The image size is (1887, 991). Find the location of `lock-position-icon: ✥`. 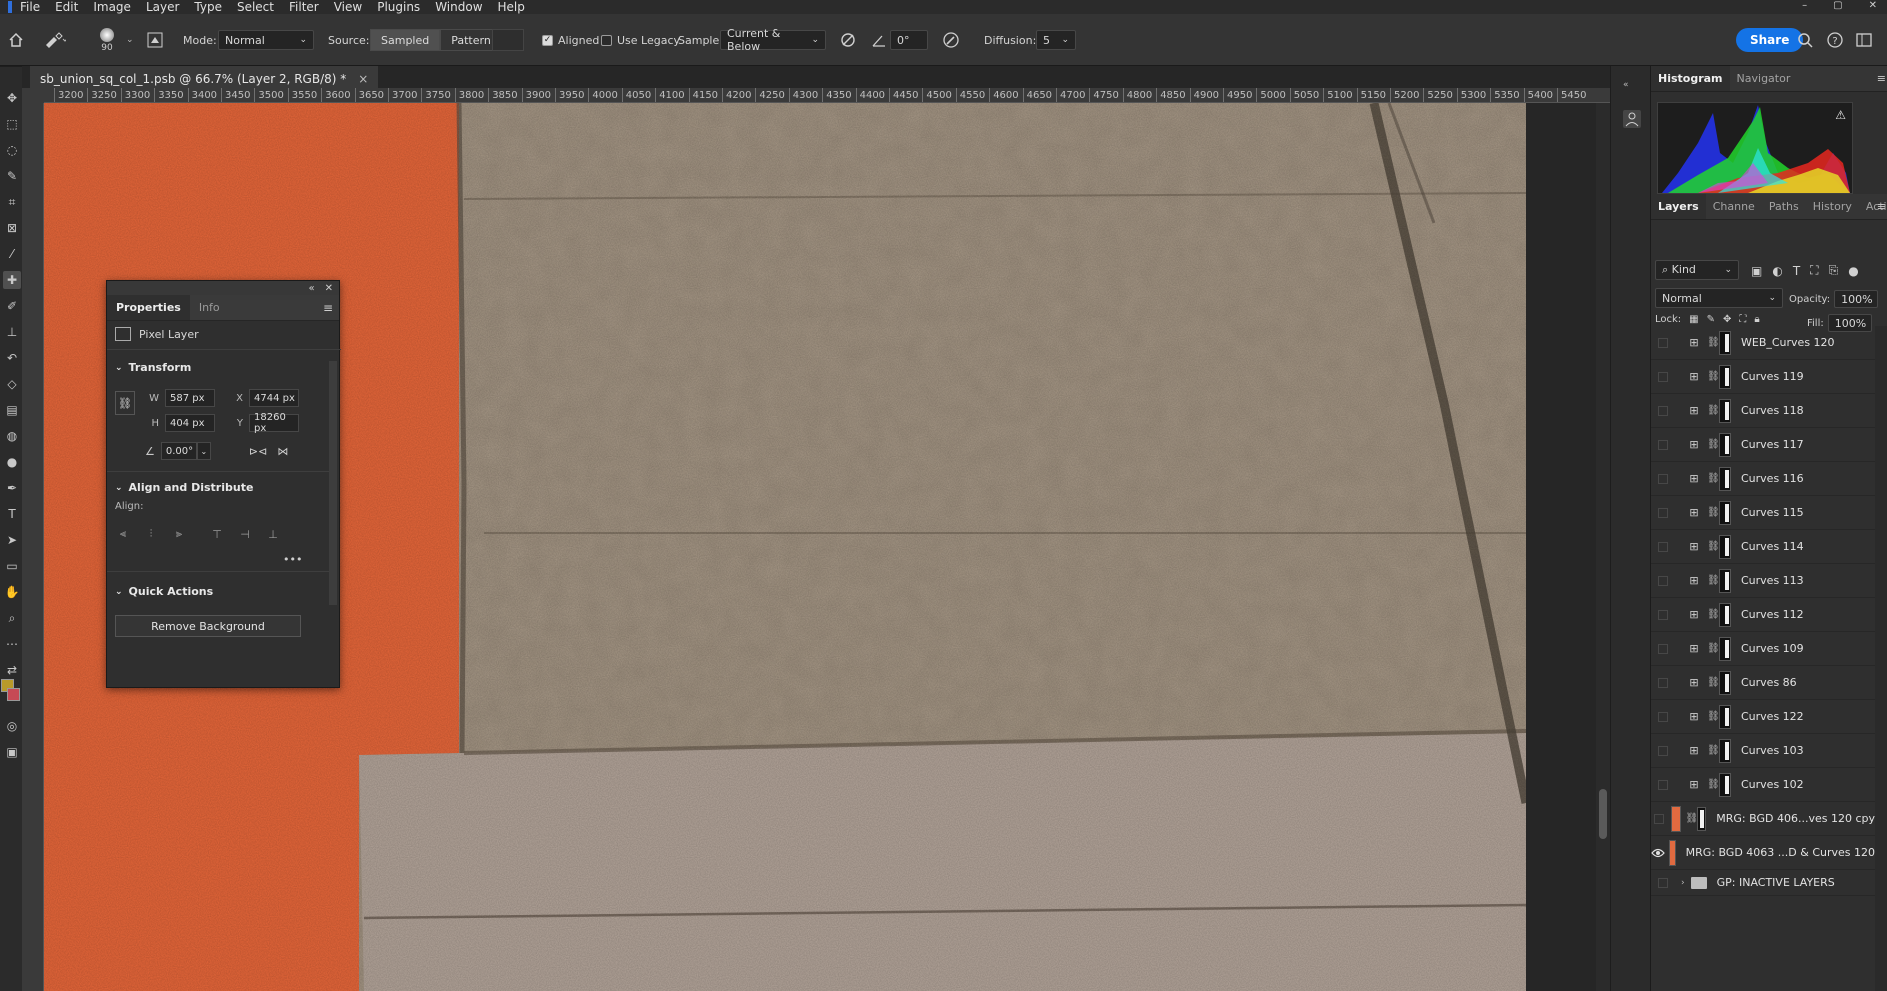

lock-position-icon: ✥ is located at coordinates (1727, 319).